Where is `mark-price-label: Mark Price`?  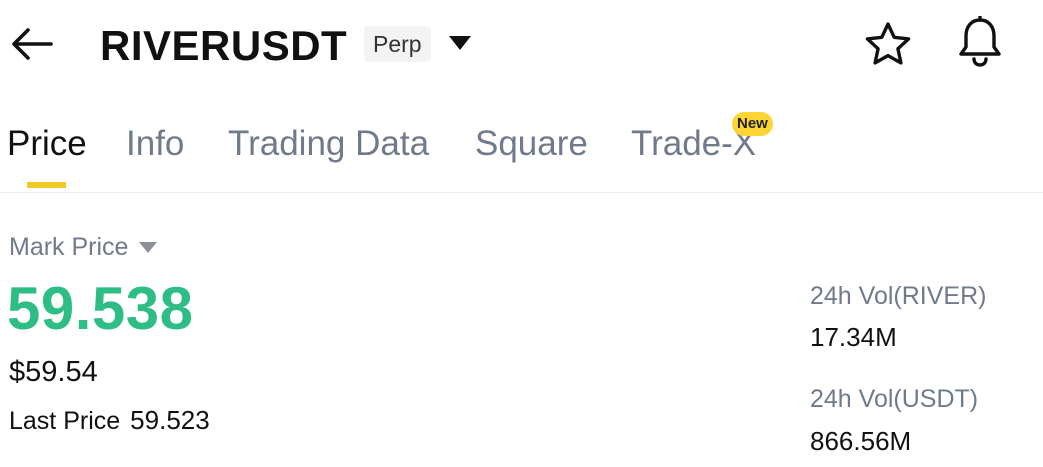 mark-price-label: Mark Price is located at coordinates (69, 247).